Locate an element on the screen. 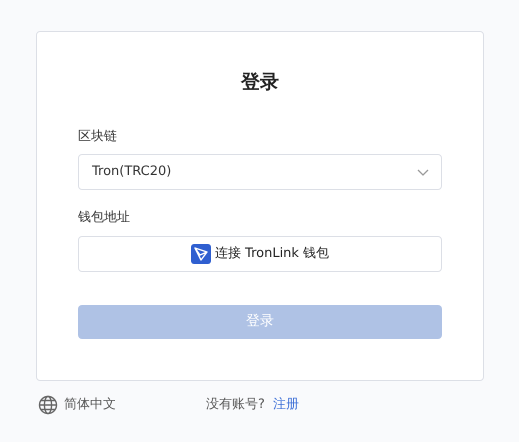 This screenshot has height=442, width=519. wallet-label: 钱包地址 is located at coordinates (104, 218).